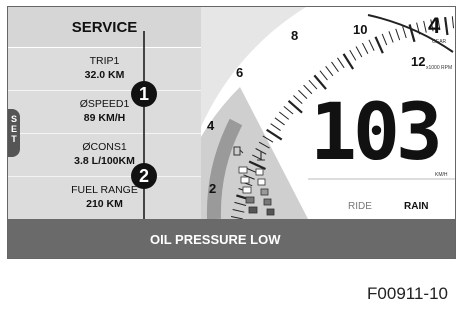 Image resolution: width=460 pixels, height=310 pixels. Describe the element at coordinates (360, 29) in the screenshot. I see `tick-label: 10` at that location.